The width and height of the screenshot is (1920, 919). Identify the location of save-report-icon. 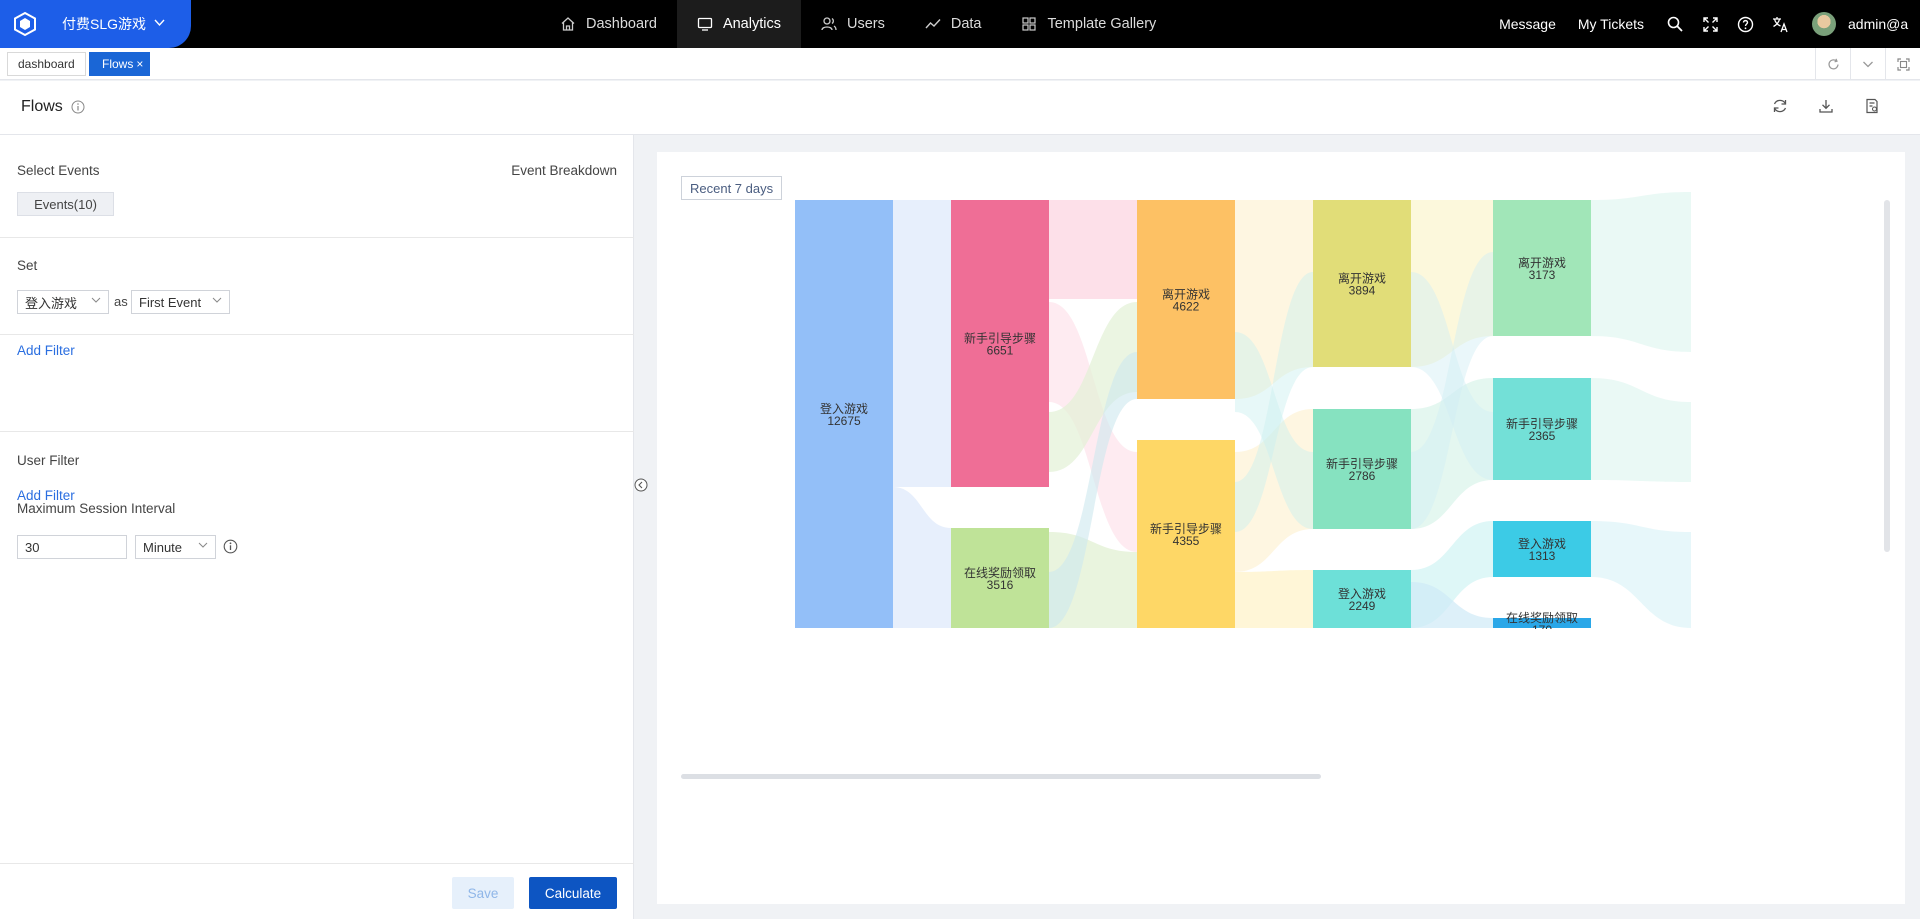
(1873, 107).